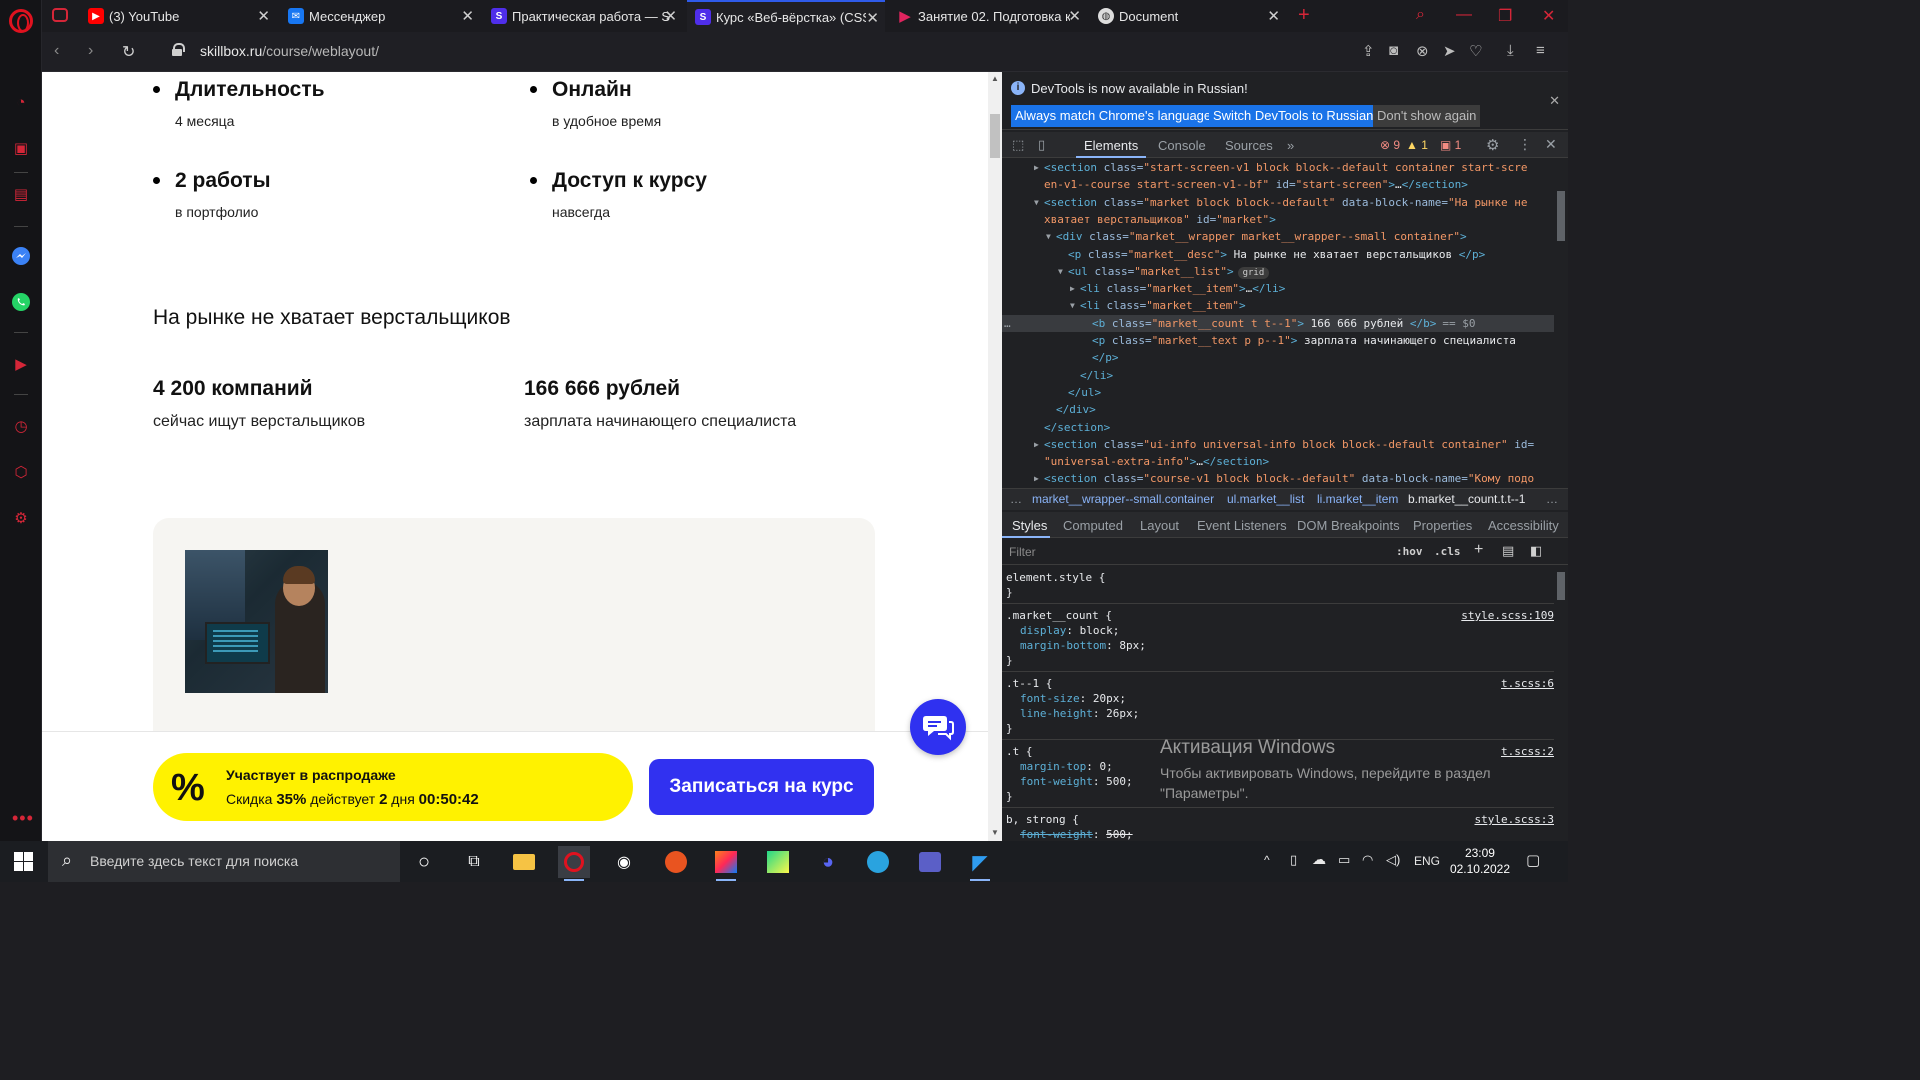  Describe the element at coordinates (1514, 819) in the screenshot. I see `css-source-link: style.scss:3` at that location.